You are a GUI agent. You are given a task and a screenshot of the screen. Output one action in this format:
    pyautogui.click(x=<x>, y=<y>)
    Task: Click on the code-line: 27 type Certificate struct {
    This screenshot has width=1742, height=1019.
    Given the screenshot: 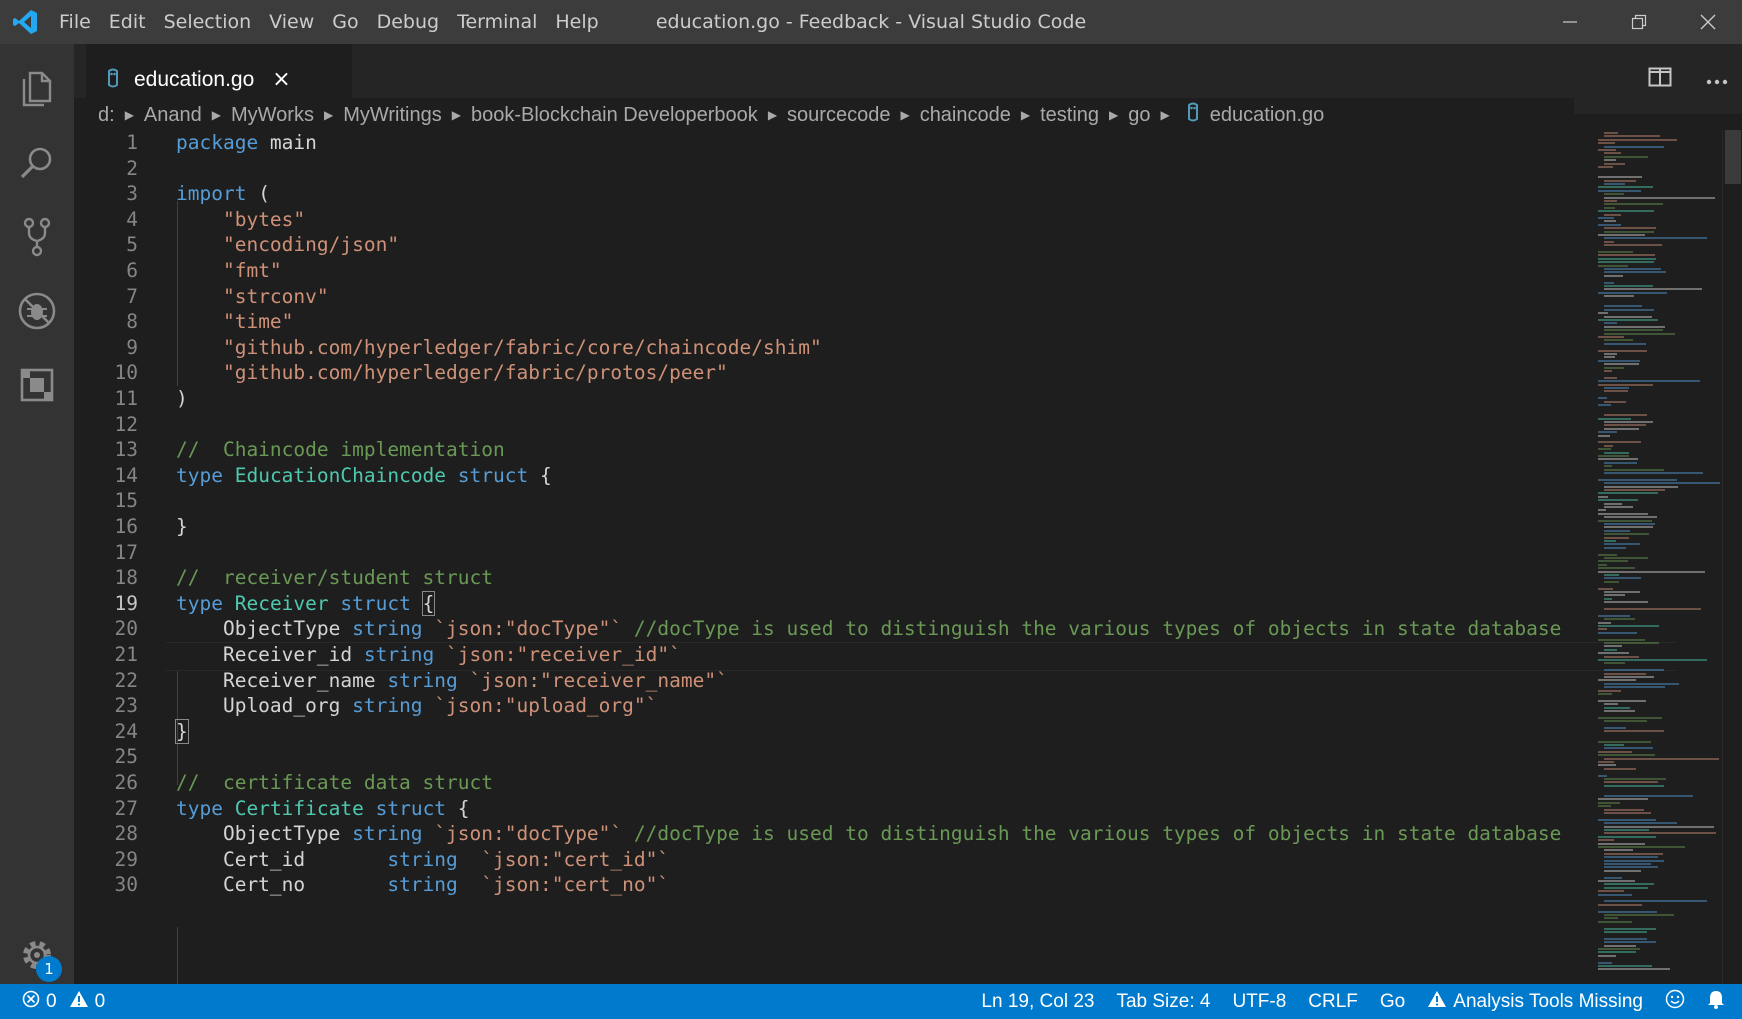 What is the action you would take?
    pyautogui.click(x=834, y=809)
    